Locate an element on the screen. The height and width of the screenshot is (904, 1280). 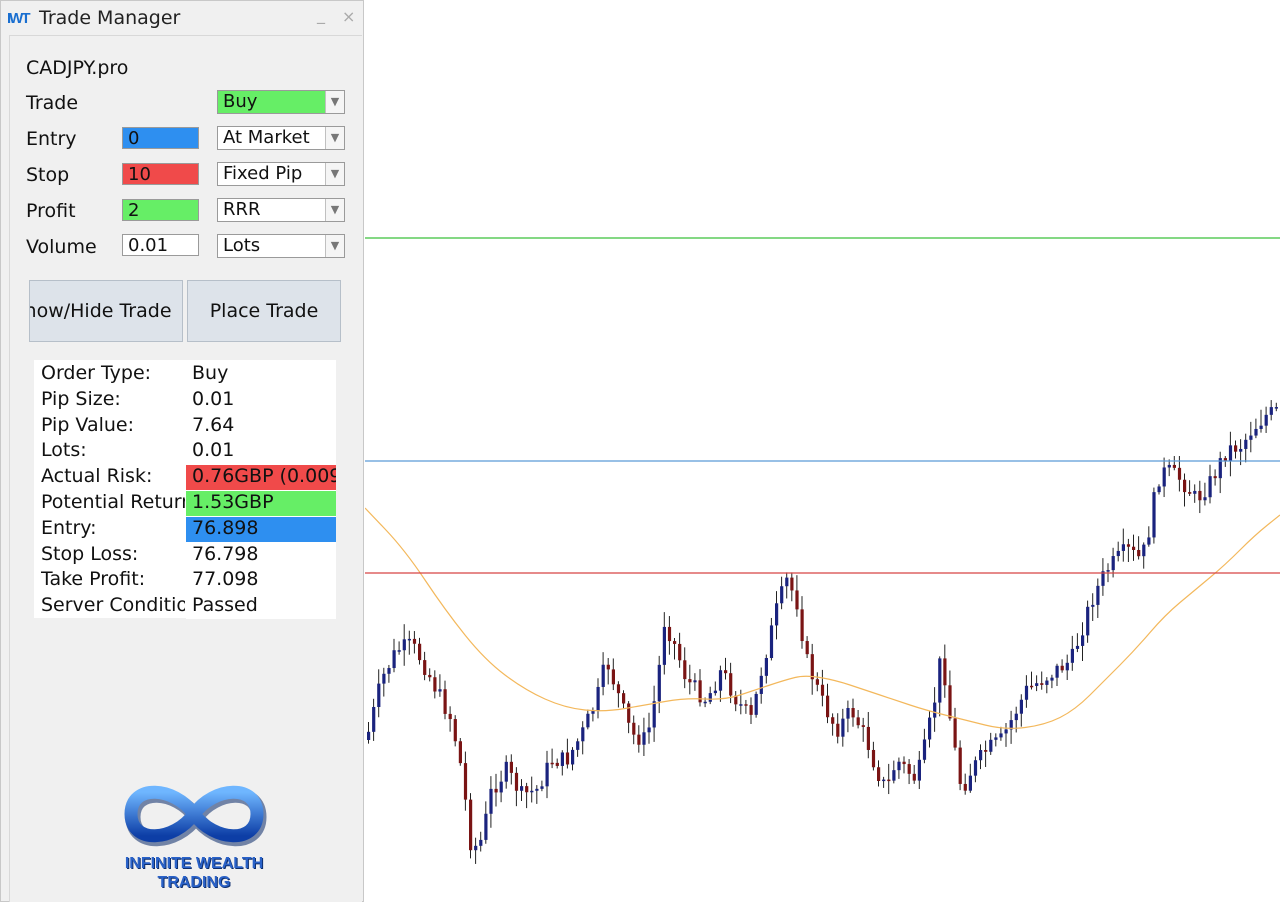
profit-input: 2 is located at coordinates (160, 210).